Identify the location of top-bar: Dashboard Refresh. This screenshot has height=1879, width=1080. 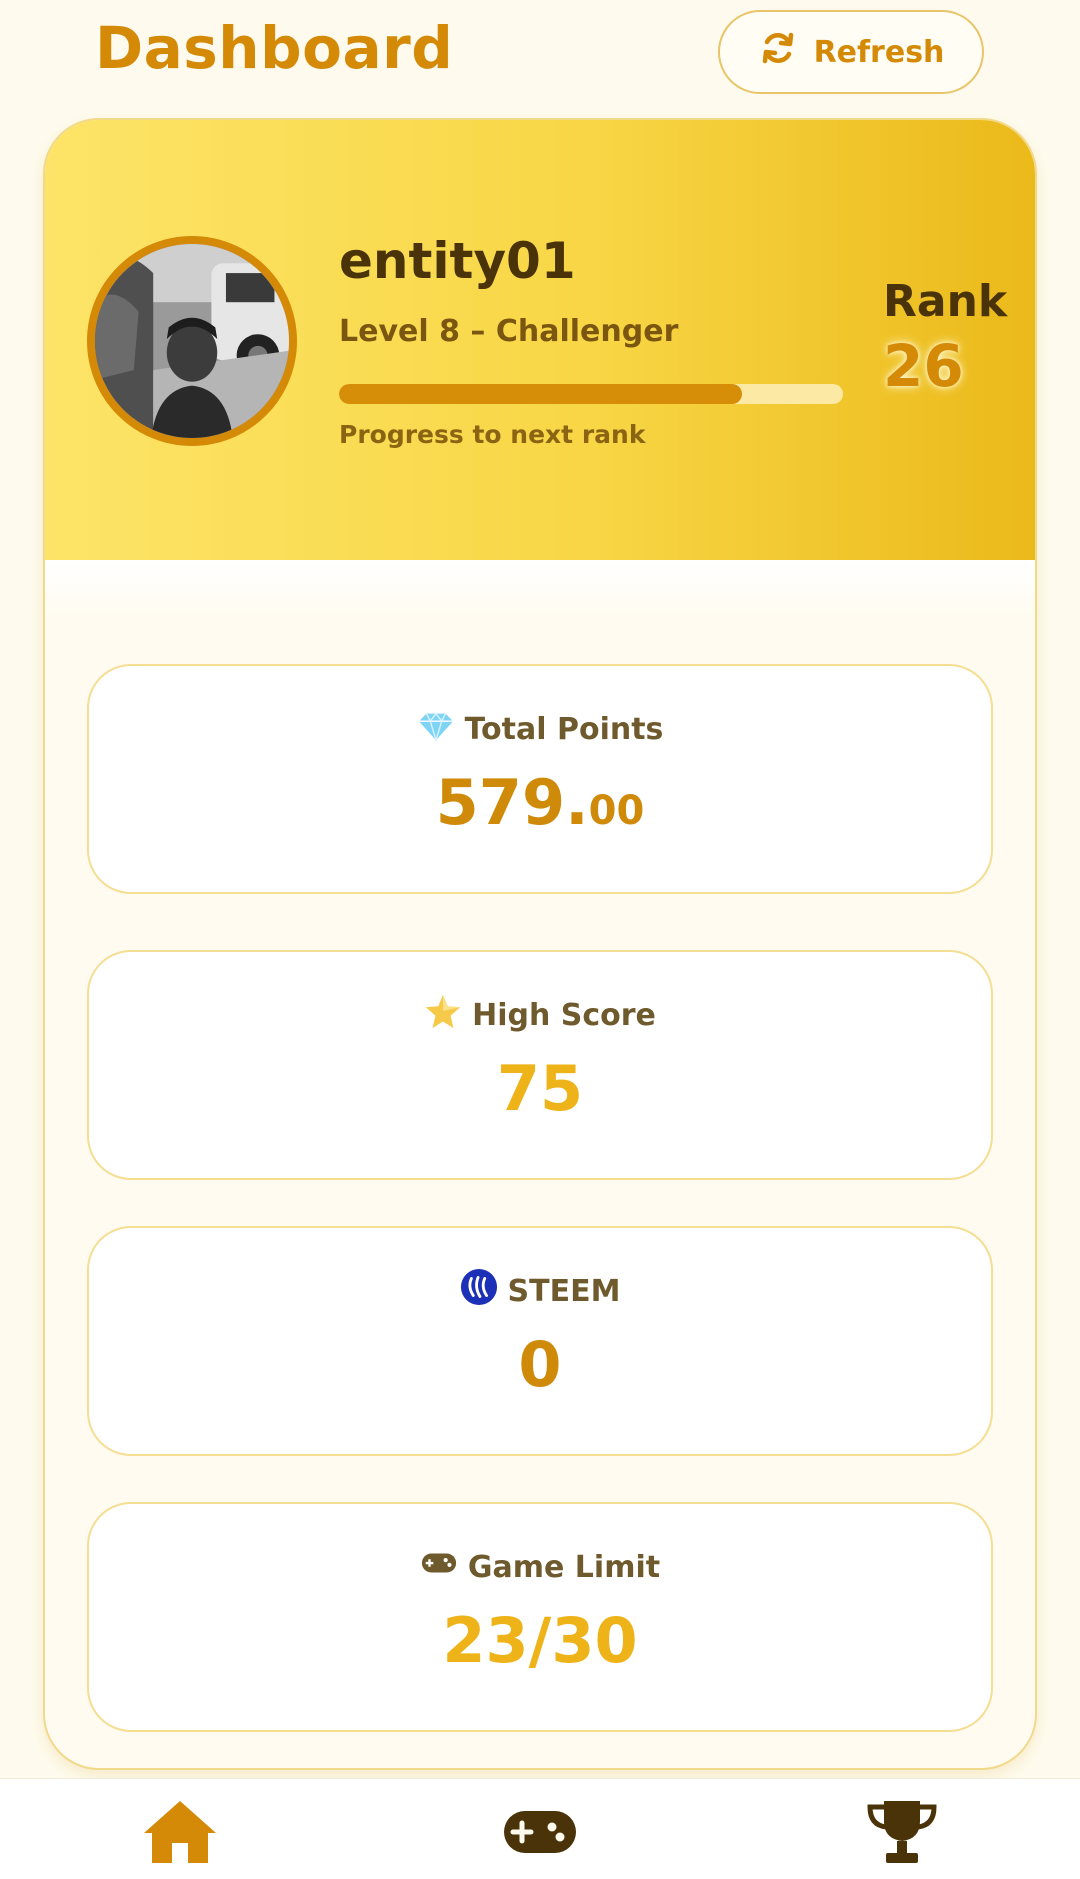
(540, 55).